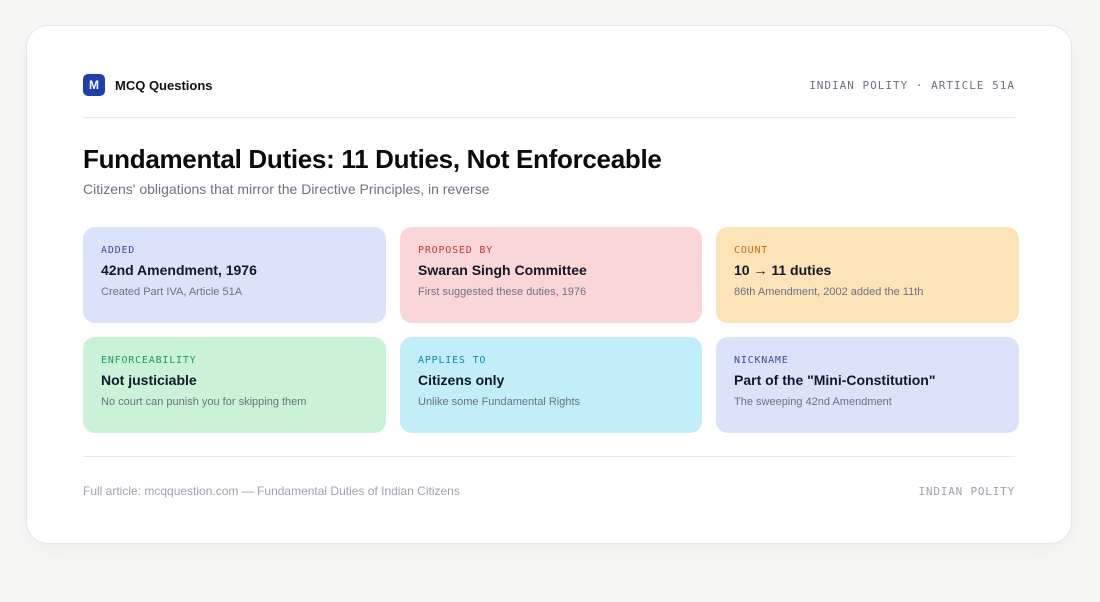 This screenshot has height=602, width=1100. Describe the element at coordinates (761, 360) in the screenshot. I see `tile-label: NICKNAME` at that location.